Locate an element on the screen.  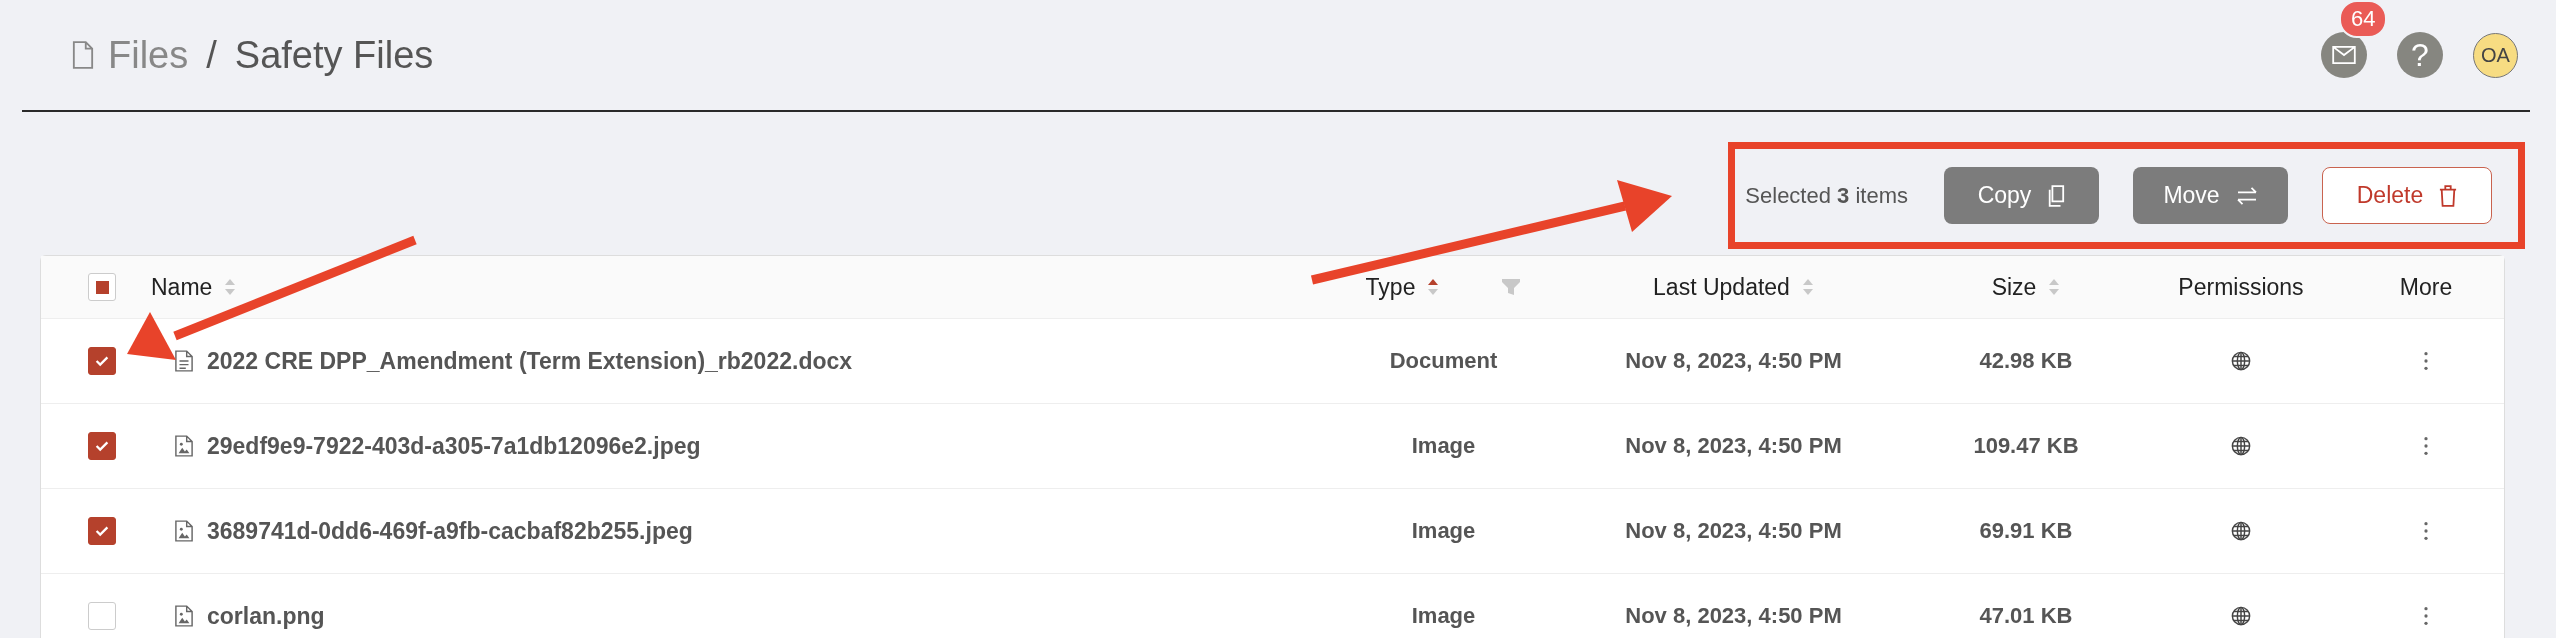
move-button: Move is located at coordinates (2210, 195).